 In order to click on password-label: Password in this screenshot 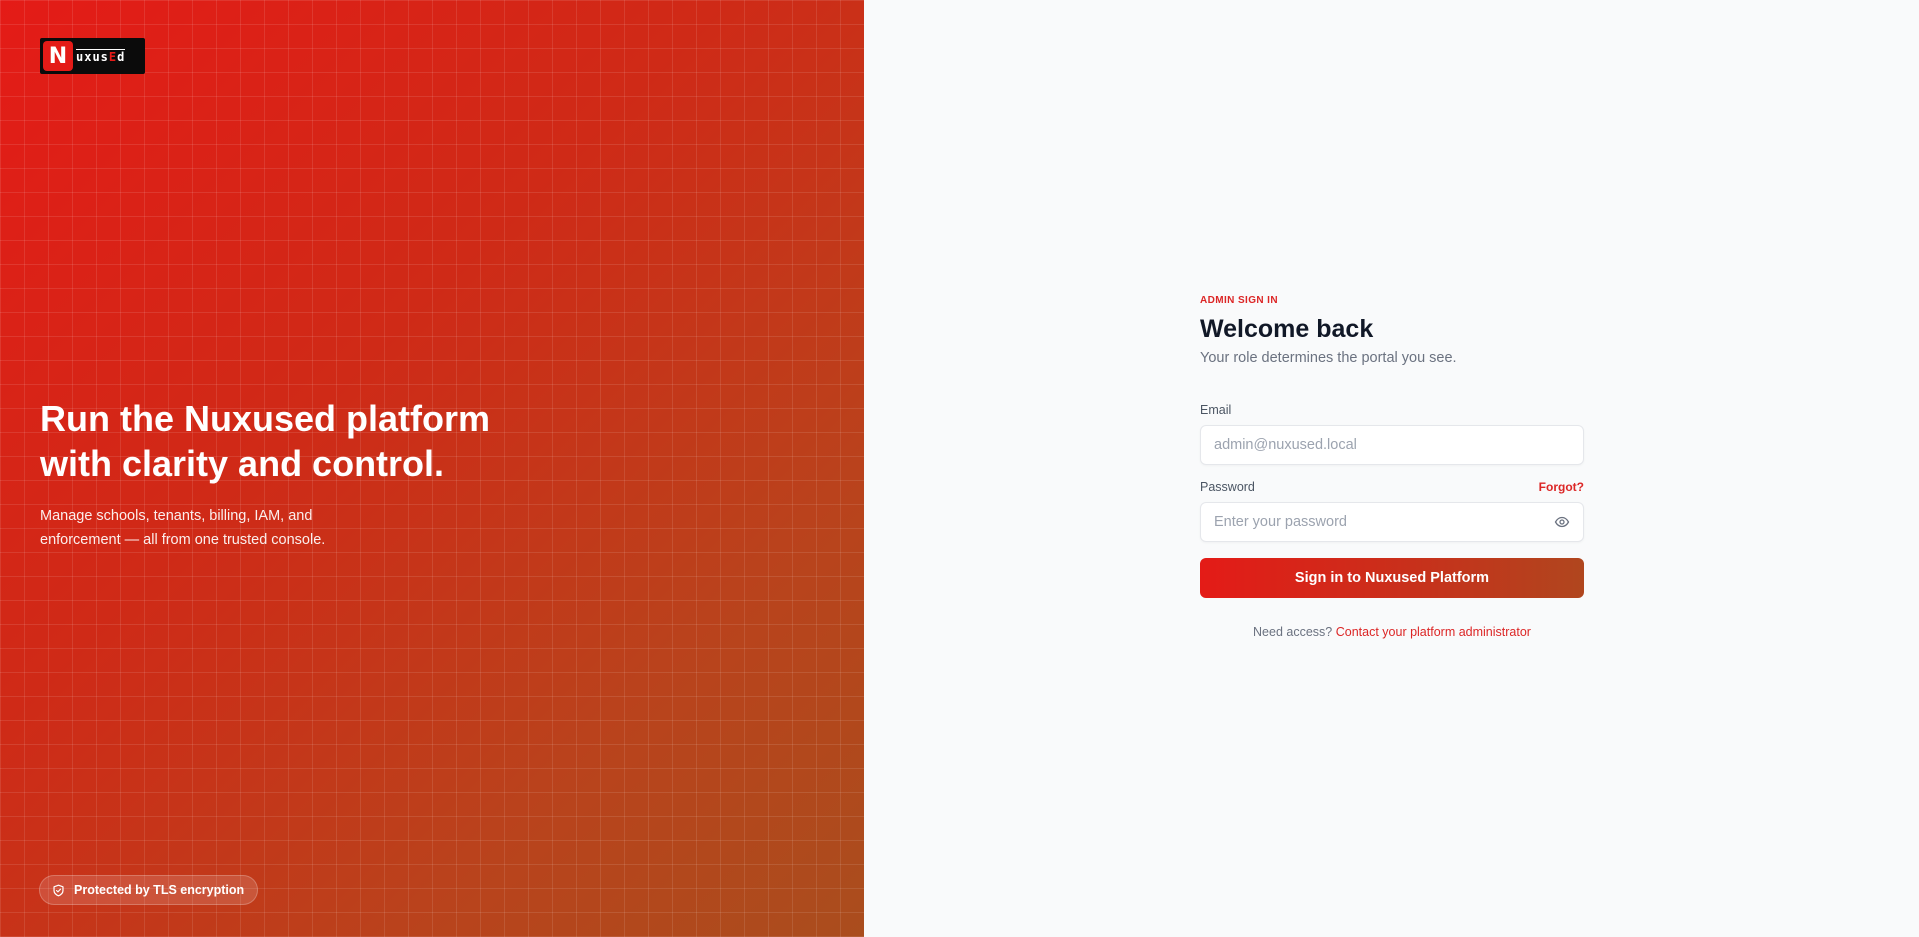, I will do `click(1227, 487)`.